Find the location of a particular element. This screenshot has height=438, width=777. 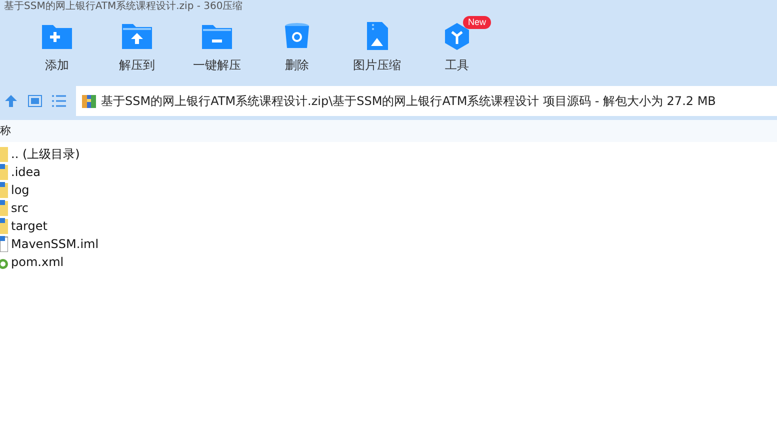

toolbar-button: 添加 is located at coordinates (57, 48).